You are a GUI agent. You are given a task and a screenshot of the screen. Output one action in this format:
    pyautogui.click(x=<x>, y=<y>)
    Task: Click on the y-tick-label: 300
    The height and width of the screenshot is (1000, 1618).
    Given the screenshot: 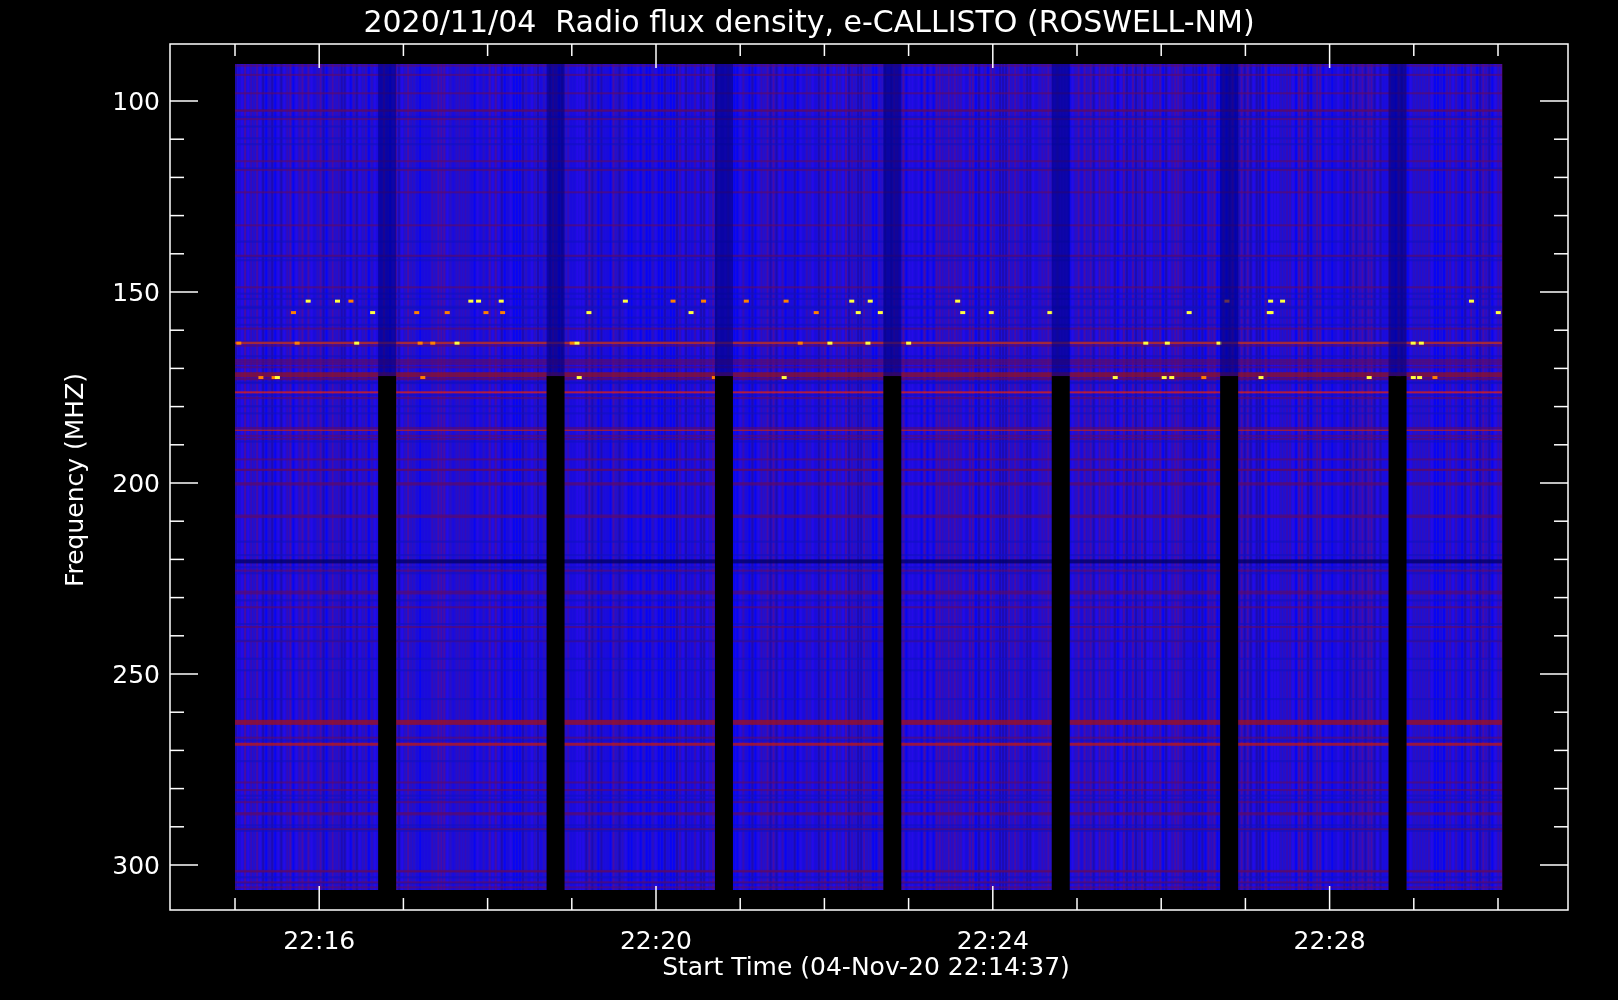 What is the action you would take?
    pyautogui.click(x=136, y=865)
    